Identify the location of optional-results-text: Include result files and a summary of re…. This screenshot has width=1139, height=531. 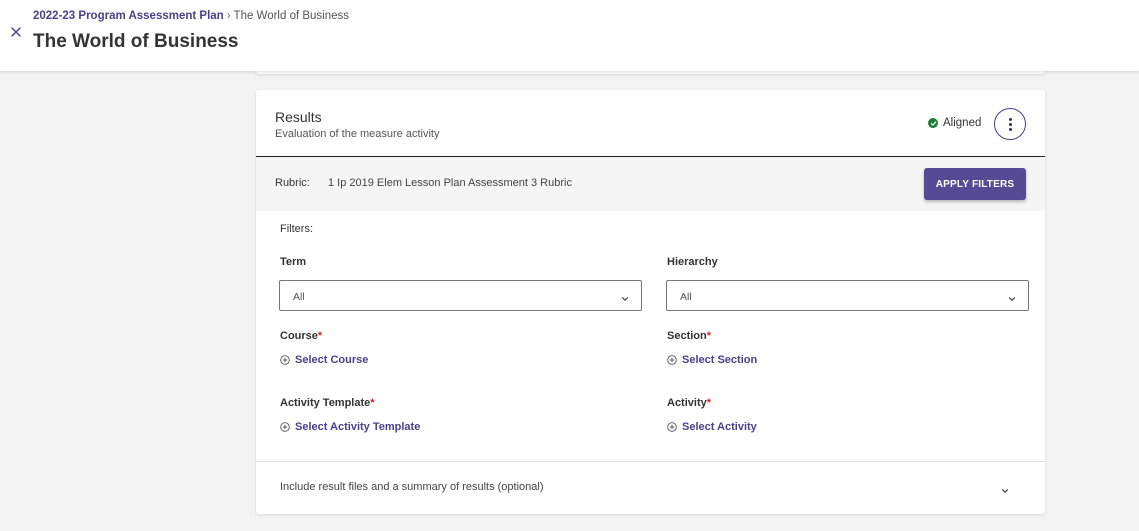
(412, 487).